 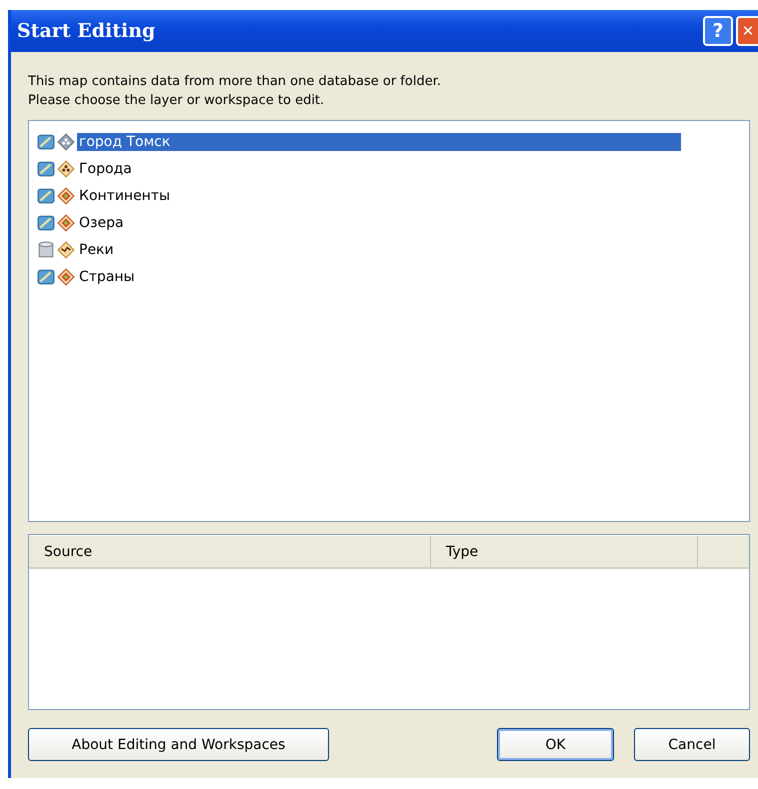 What do you see at coordinates (230, 551) in the screenshot?
I see `column-header: Source` at bounding box center [230, 551].